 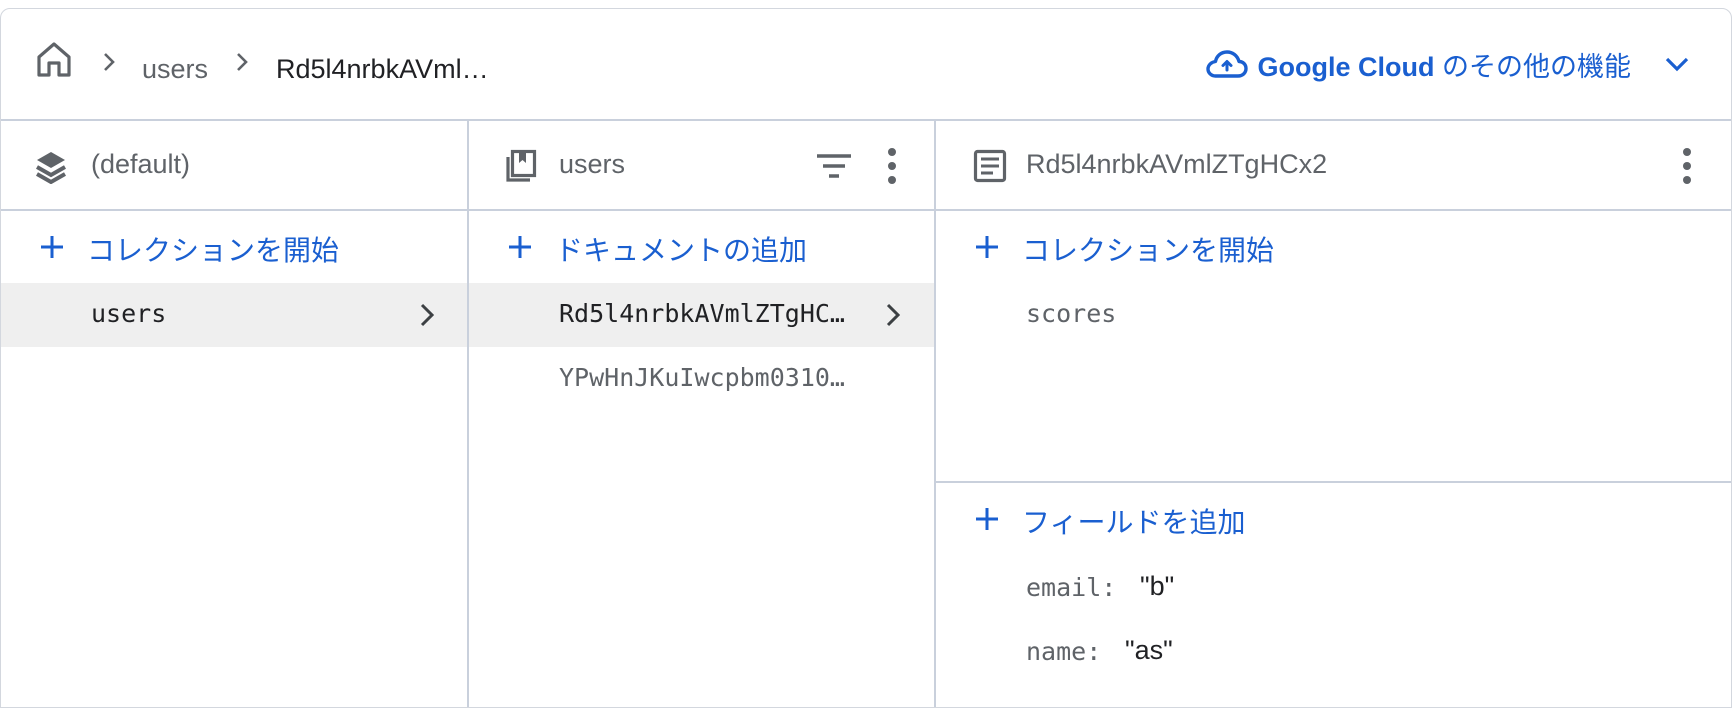 I want to click on subcollection-item-label: scores, so click(x=1071, y=313).